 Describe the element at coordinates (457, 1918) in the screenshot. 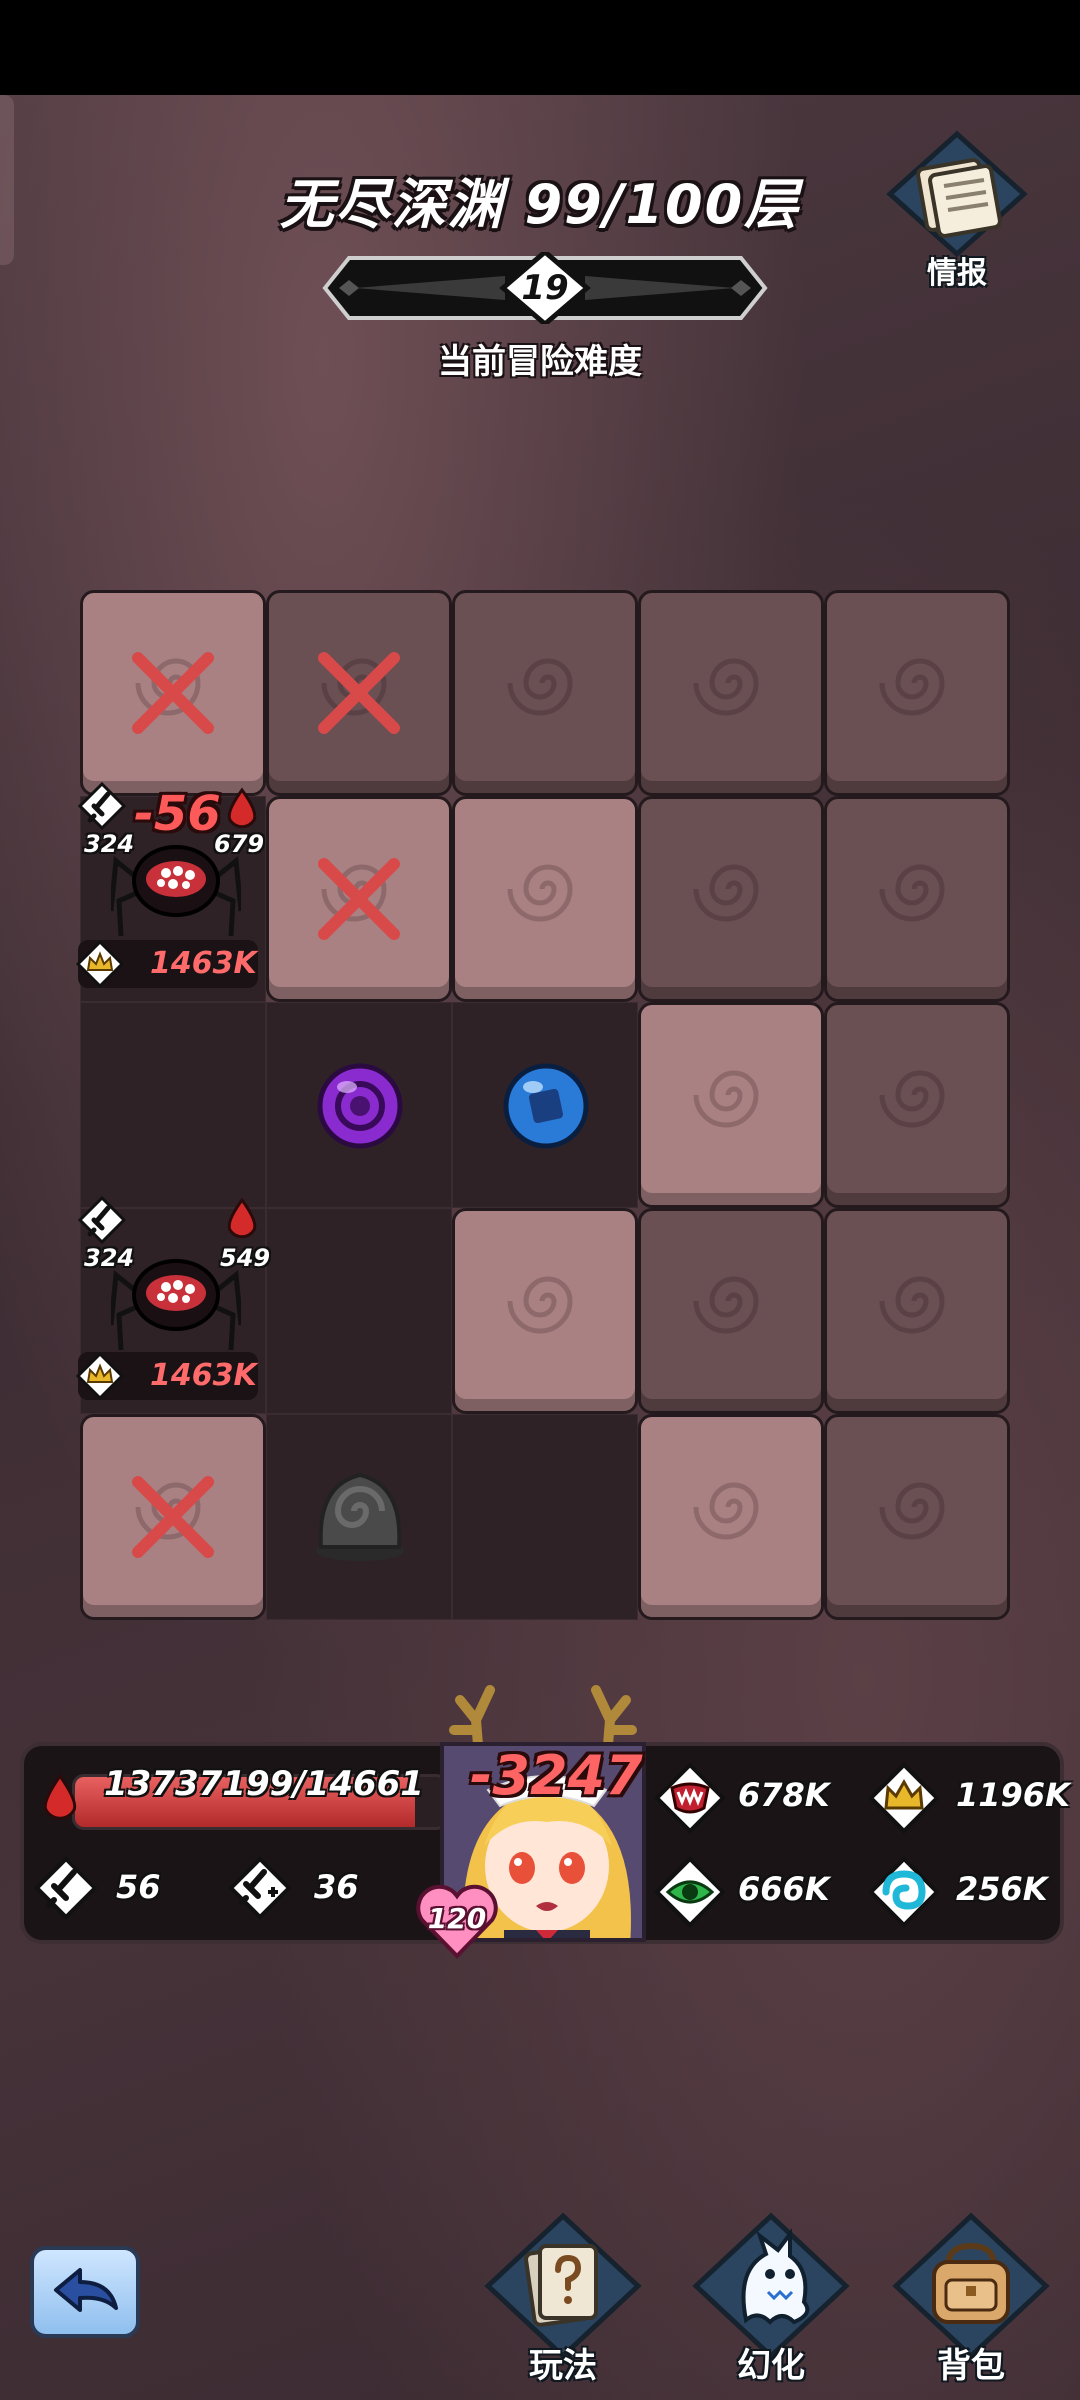

I see `hero-level: 120` at that location.